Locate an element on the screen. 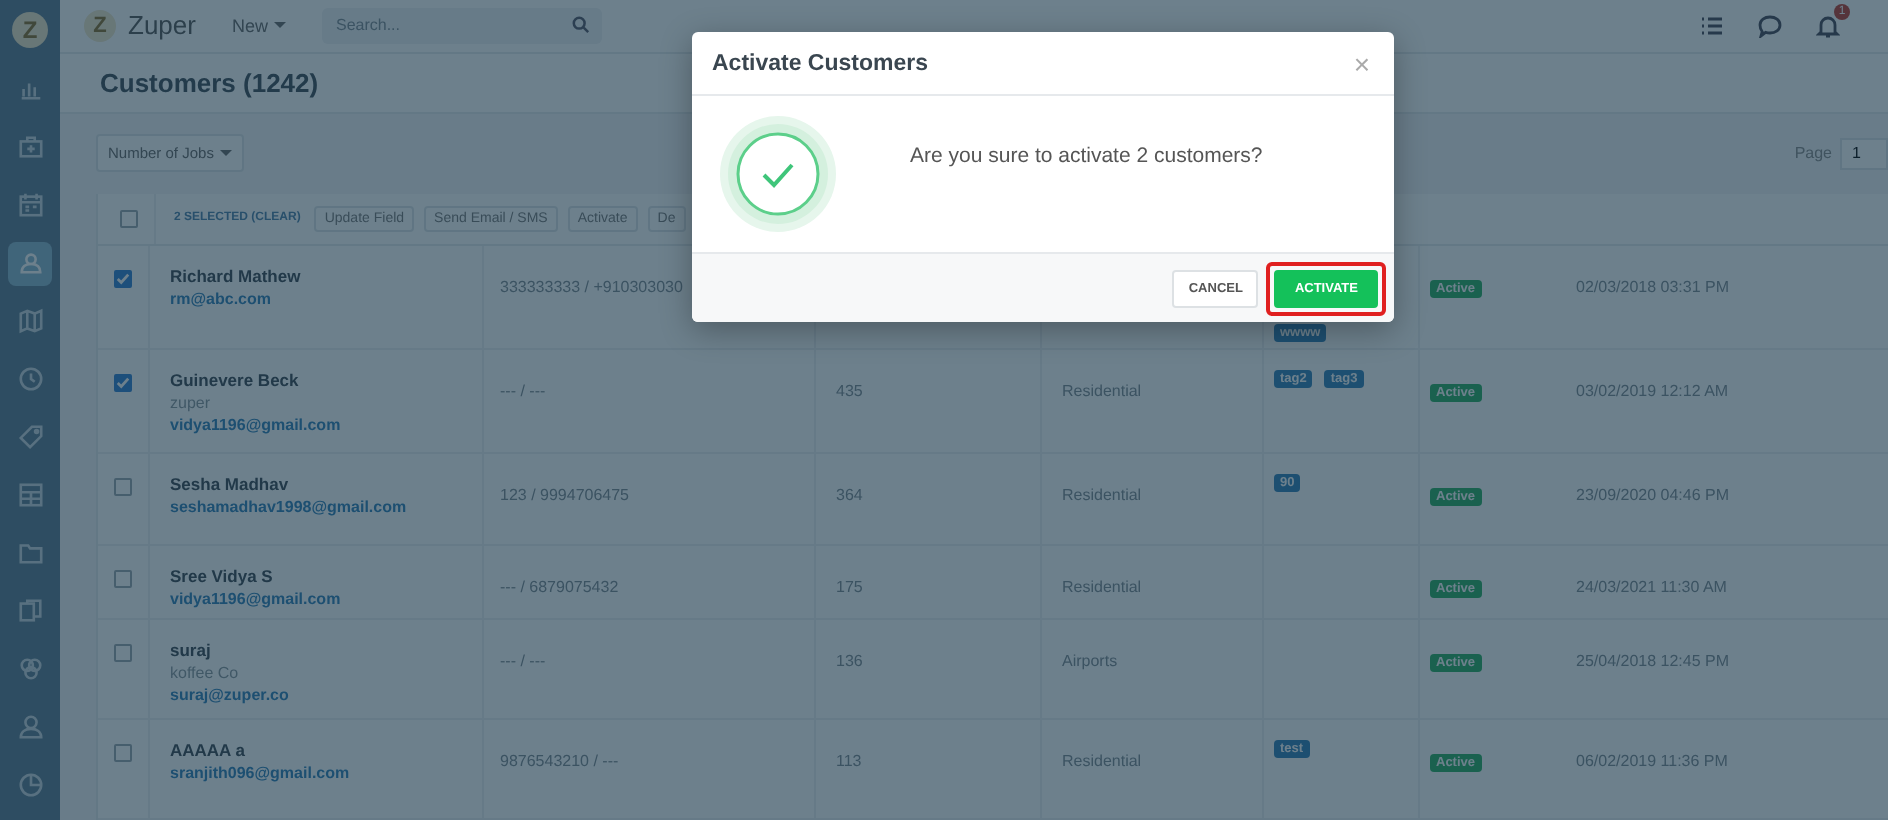 The width and height of the screenshot is (1888, 820). customer-name: Richard Mathew is located at coordinates (326, 275).